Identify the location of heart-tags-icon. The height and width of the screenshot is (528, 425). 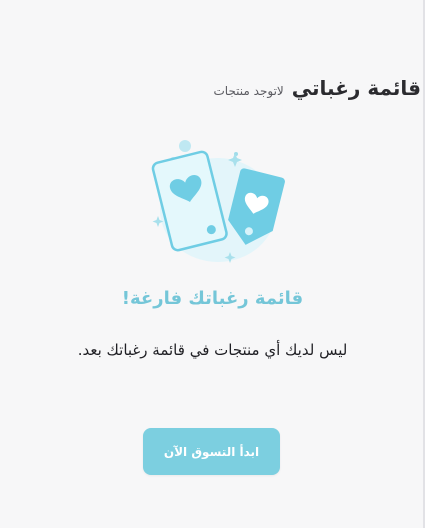
(218, 201).